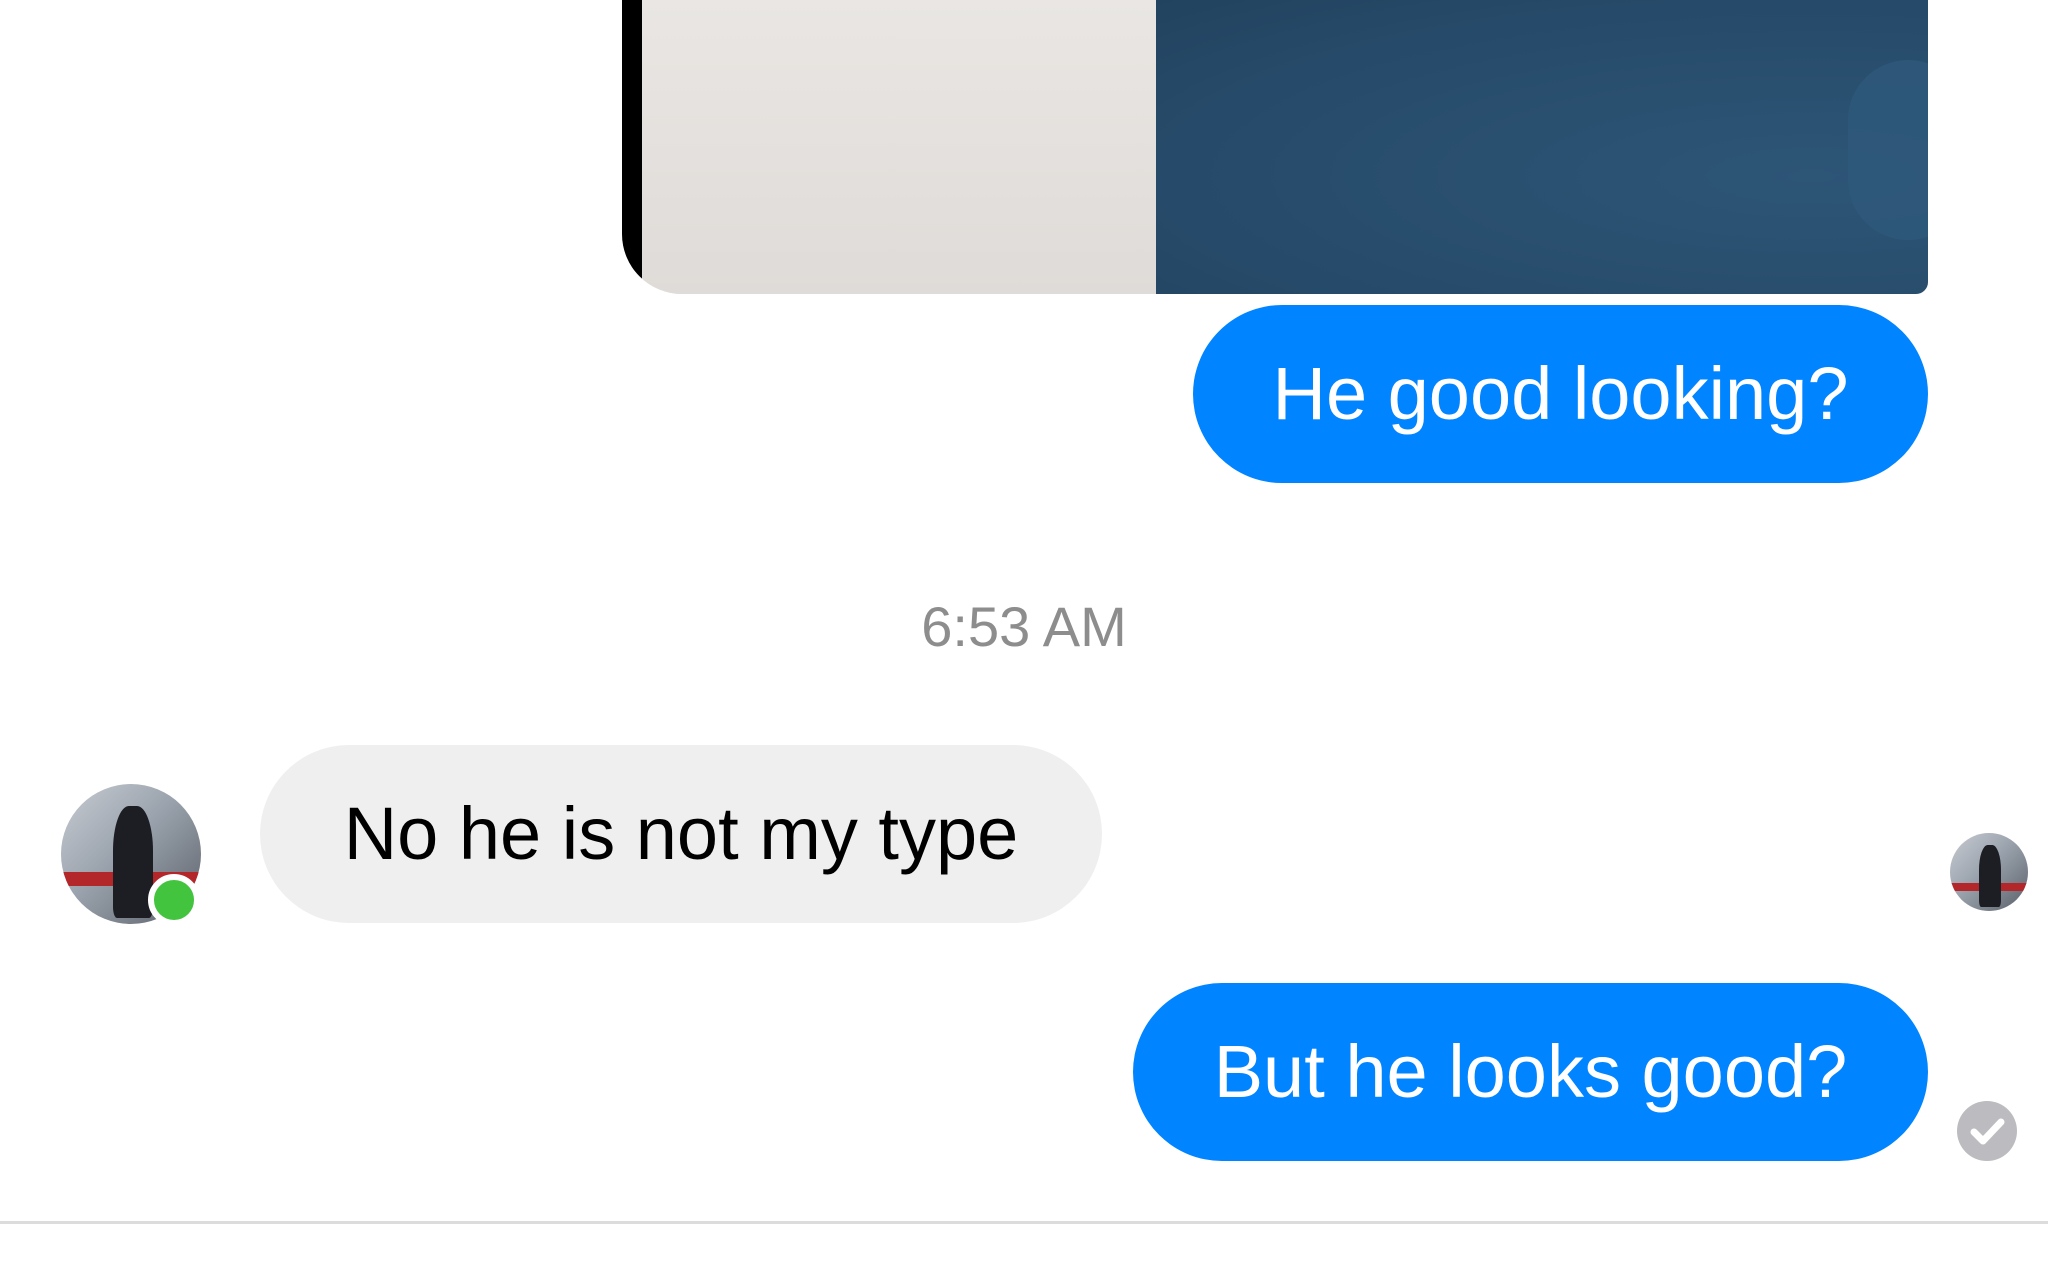 This screenshot has width=2048, height=1261. I want to click on photo-background-wall, so click(910, 147).